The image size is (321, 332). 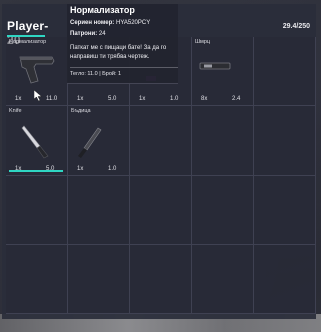 What do you see at coordinates (236, 99) in the screenshot?
I see `slot-weight: 2.4` at bounding box center [236, 99].